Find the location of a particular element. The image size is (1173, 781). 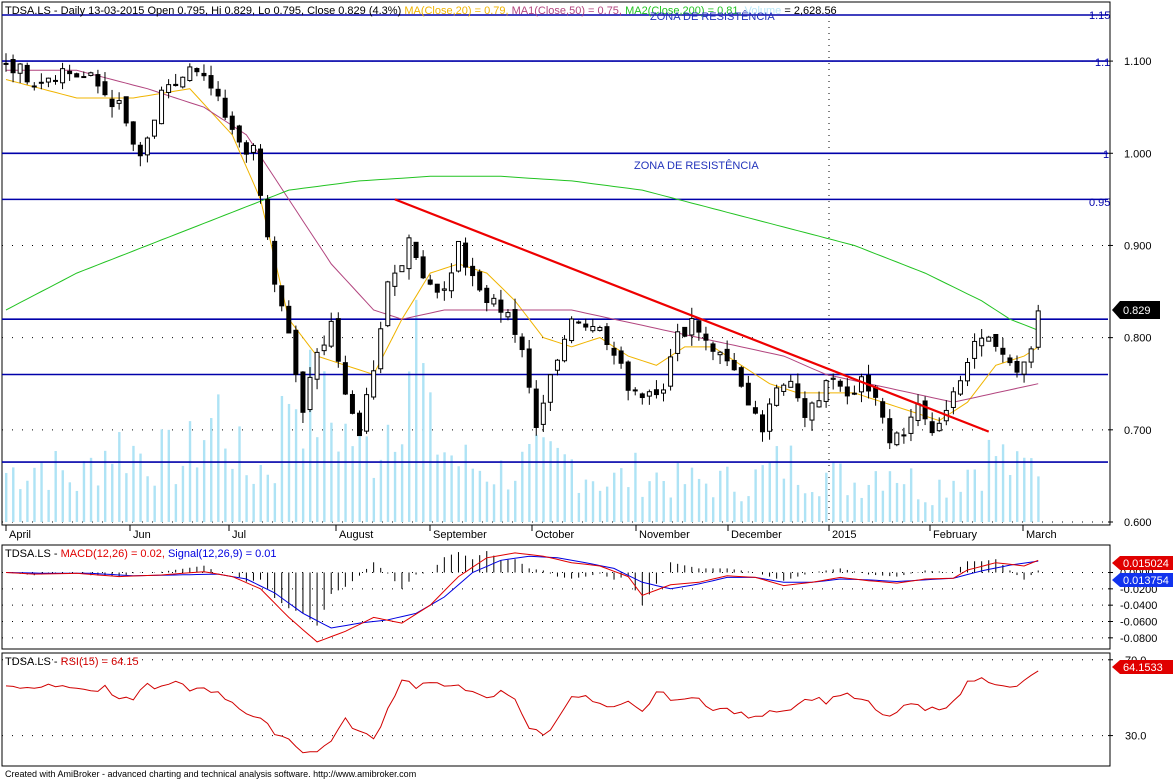

zona-resistencia-top: ZONA DE RESISTÊNCIA is located at coordinates (712, 16).